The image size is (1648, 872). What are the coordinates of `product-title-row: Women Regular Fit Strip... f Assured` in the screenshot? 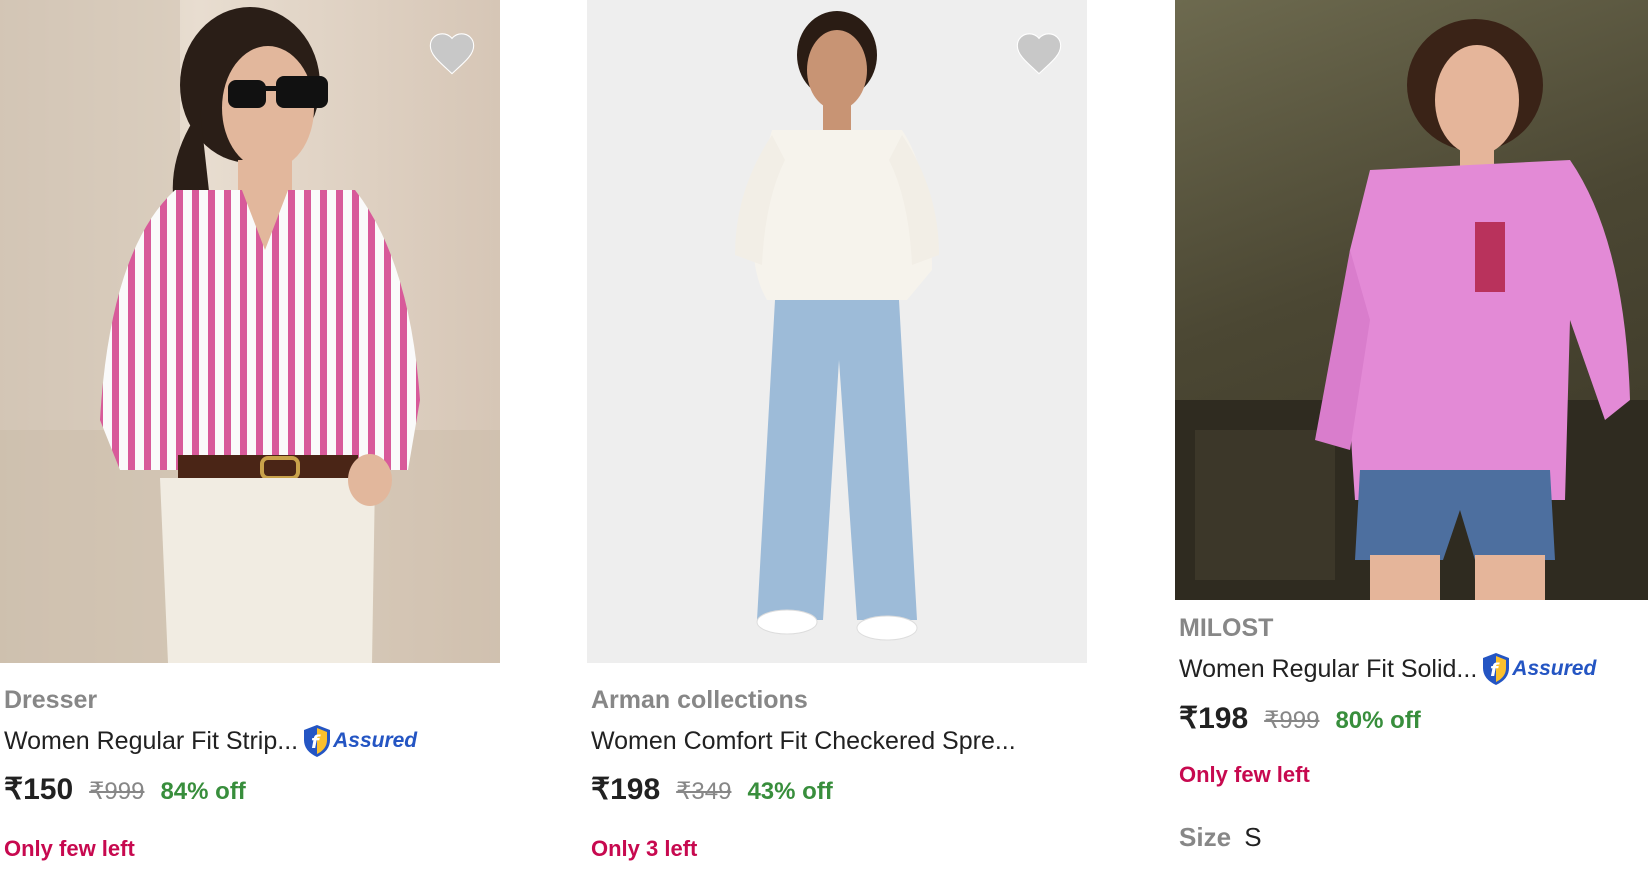 It's located at (210, 741).